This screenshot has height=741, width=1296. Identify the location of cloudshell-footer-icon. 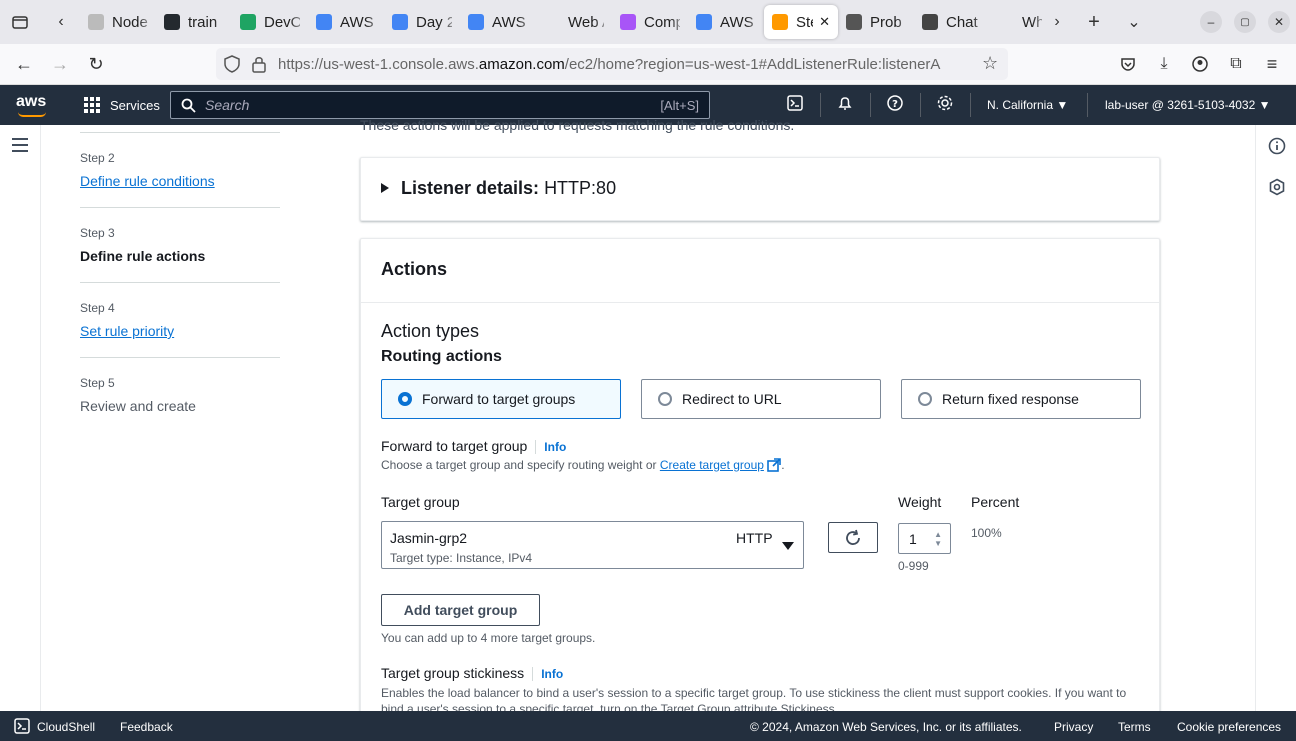
(22, 727).